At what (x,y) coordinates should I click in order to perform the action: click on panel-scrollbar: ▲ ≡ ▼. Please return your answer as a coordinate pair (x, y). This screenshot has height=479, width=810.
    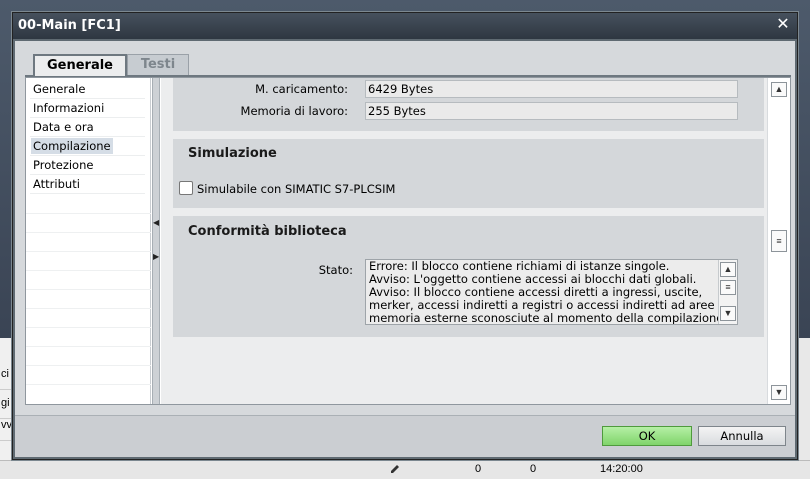
    Looking at the image, I should click on (778, 241).